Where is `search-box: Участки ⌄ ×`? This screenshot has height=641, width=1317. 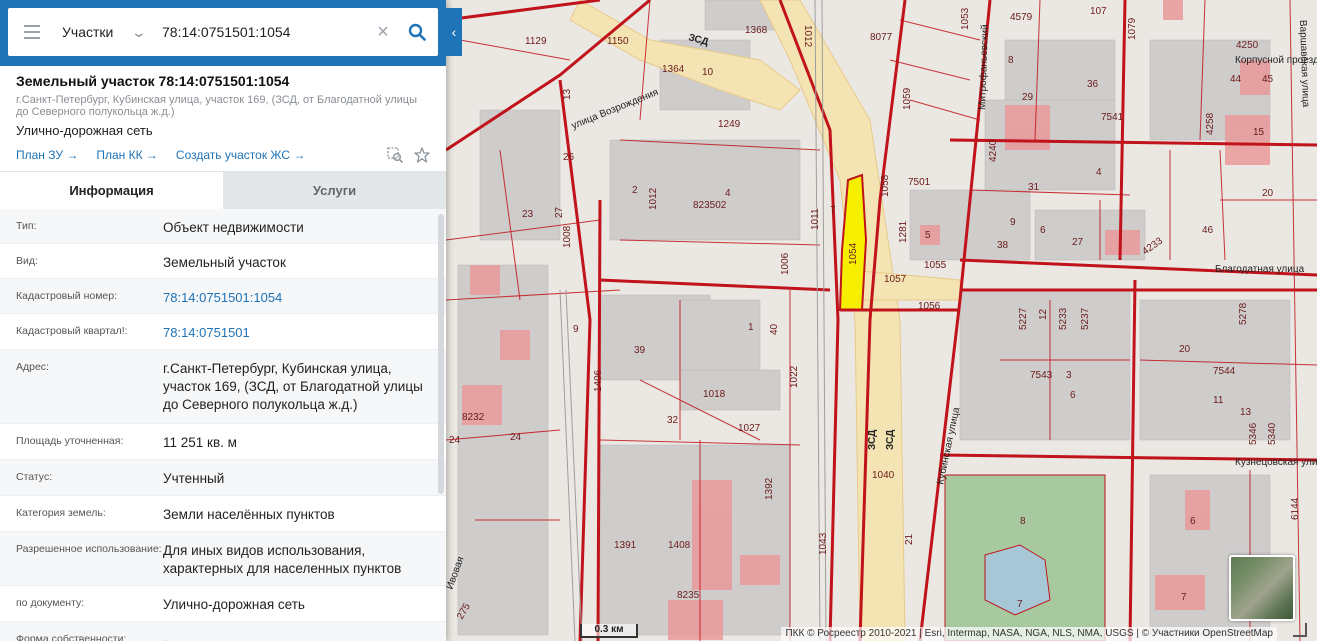 search-box: Участки ⌄ × is located at coordinates (223, 32).